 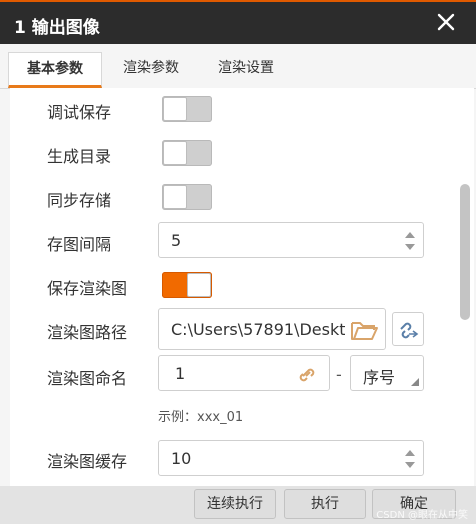 I want to click on continuous-run-button: 连续执行, so click(x=235, y=504).